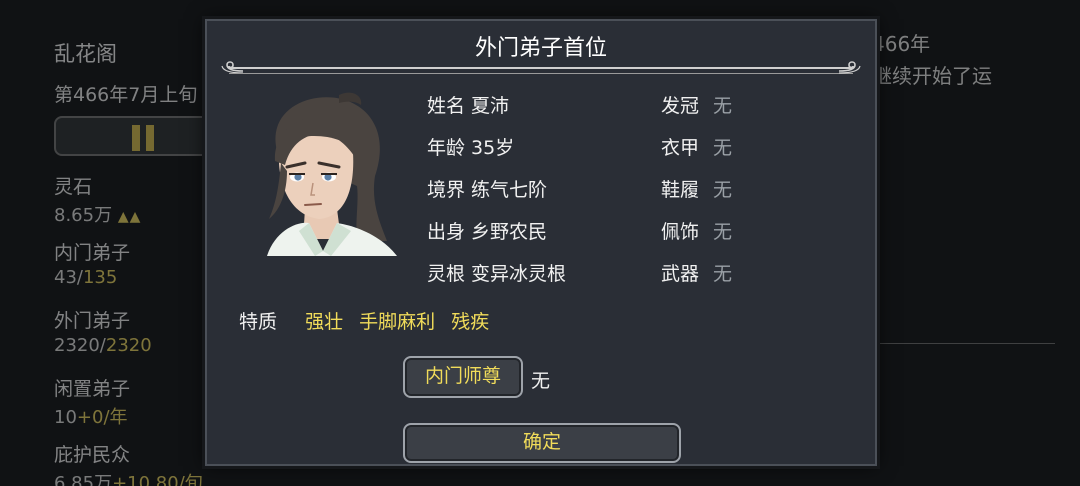 This screenshot has height=486, width=1080. I want to click on traits-row: 特质 强壮 手脚麻利 残疾, so click(369, 320).